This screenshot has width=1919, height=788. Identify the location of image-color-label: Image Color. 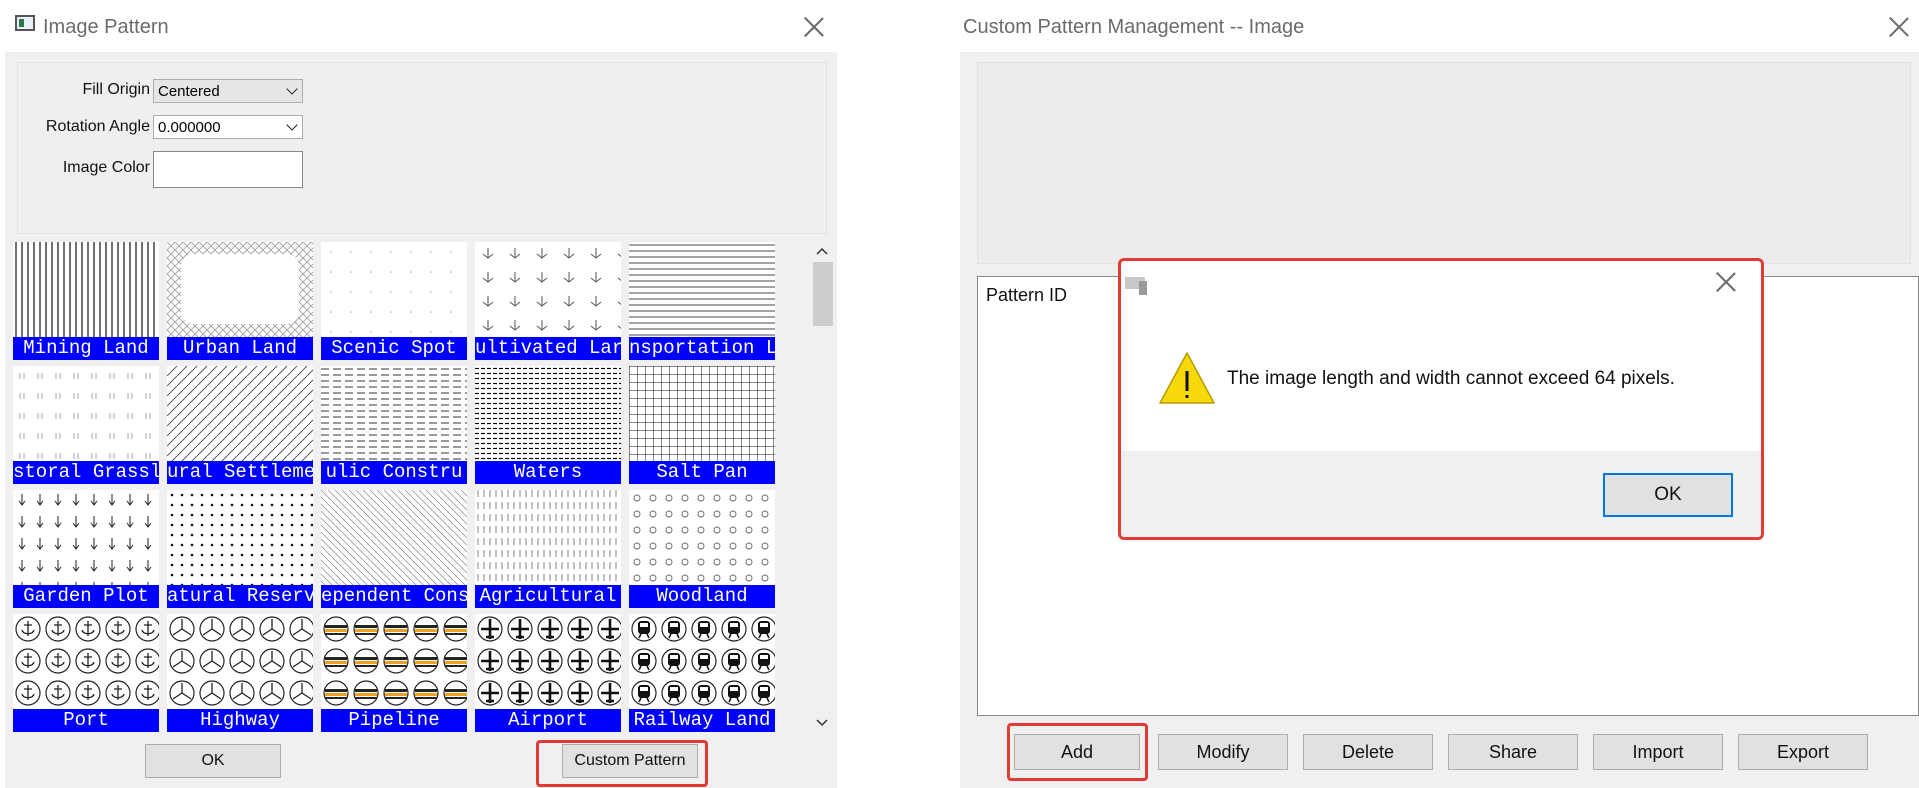
(106, 167).